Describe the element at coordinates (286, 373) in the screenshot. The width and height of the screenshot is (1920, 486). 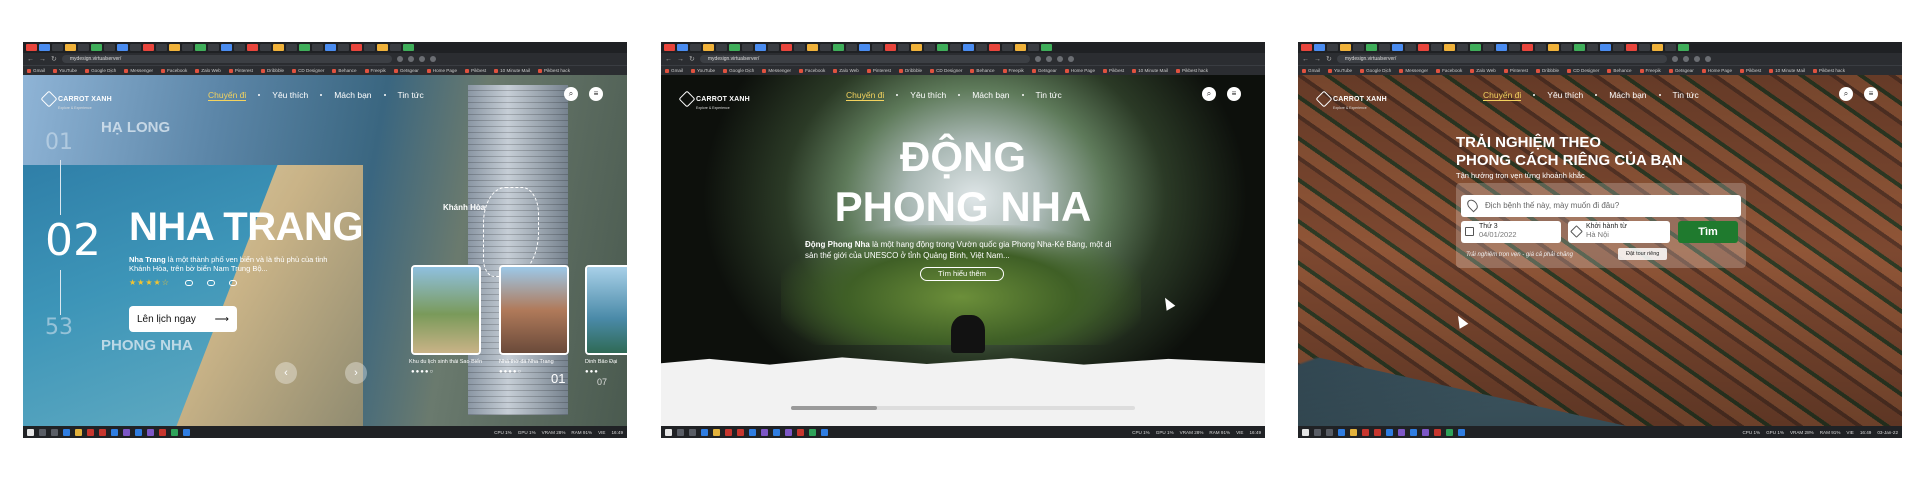
I see `carousel-prev-button: ‹` at that location.